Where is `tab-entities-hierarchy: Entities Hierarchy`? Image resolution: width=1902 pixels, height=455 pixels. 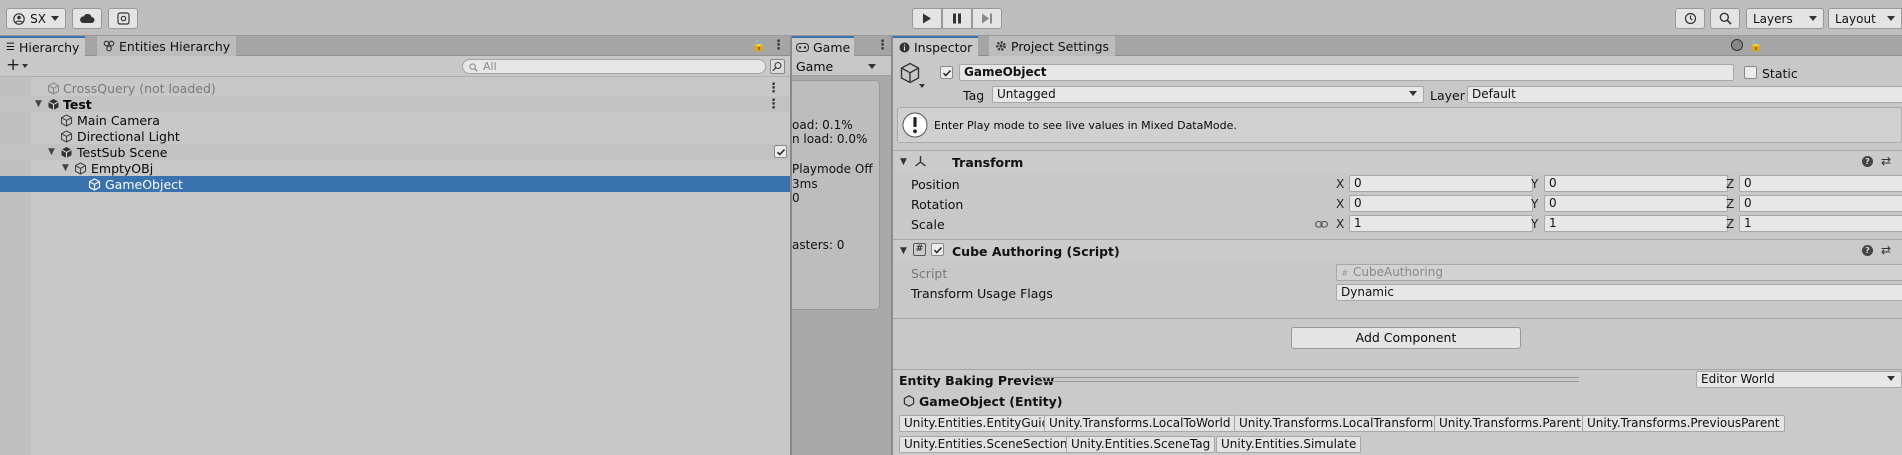
tab-entities-hierarchy: Entities Hierarchy is located at coordinates (167, 46).